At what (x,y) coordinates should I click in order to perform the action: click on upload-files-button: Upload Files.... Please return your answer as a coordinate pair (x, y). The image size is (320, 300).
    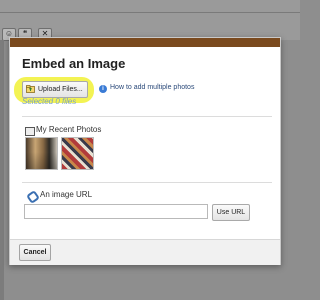
    Looking at the image, I should click on (55, 89).